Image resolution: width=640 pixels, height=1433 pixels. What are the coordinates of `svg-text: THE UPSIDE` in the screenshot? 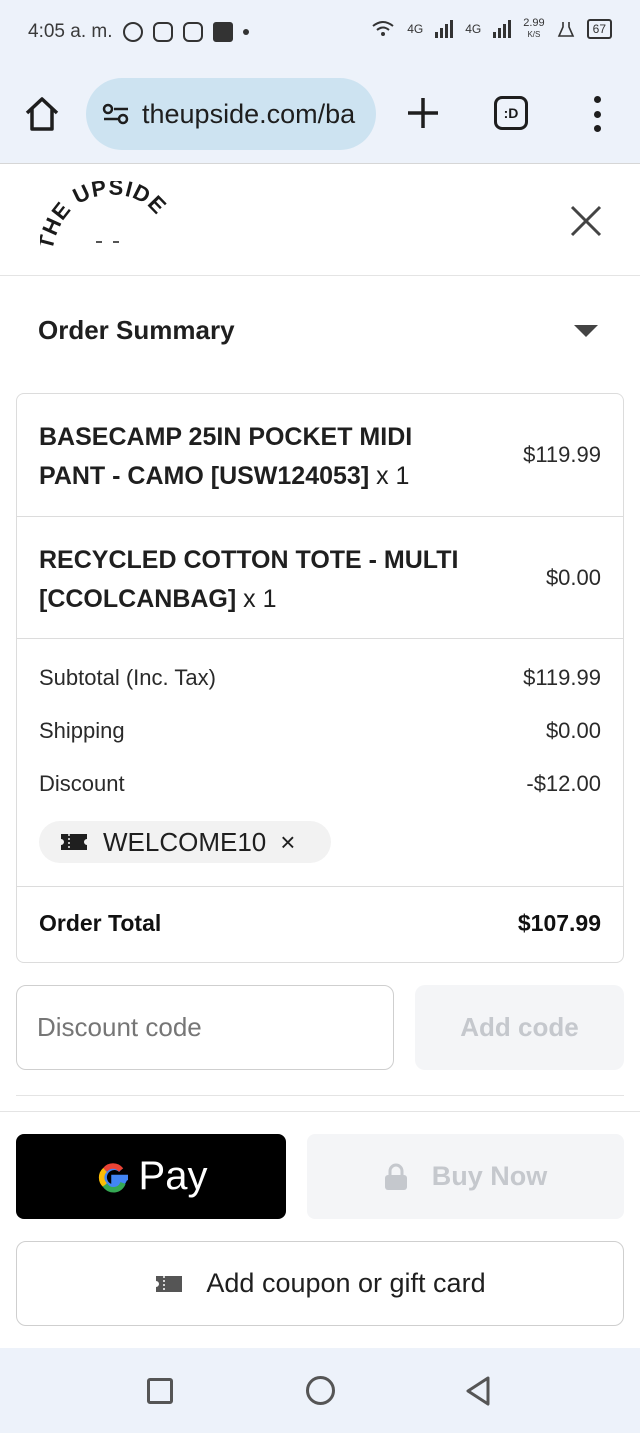 It's located at (106, 216).